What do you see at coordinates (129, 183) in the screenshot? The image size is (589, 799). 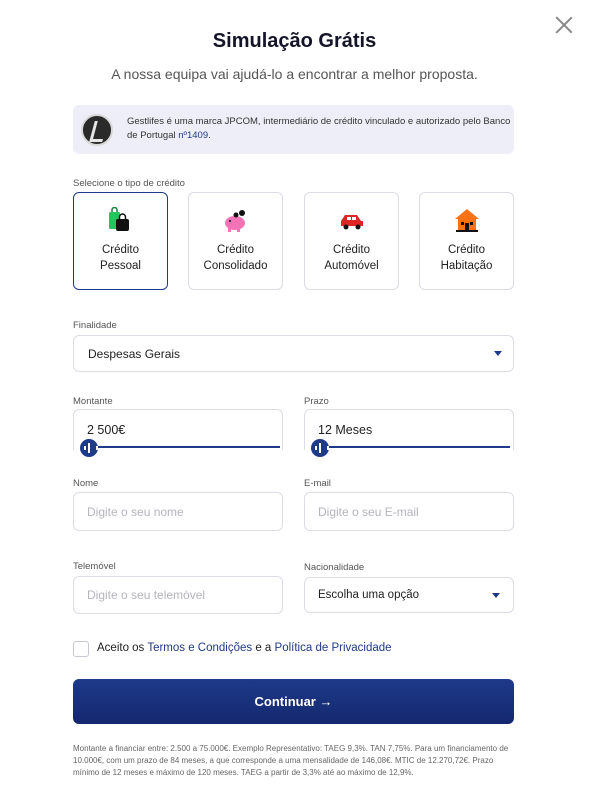 I see `credit-type-label: Selecione o tipo de crédito` at bounding box center [129, 183].